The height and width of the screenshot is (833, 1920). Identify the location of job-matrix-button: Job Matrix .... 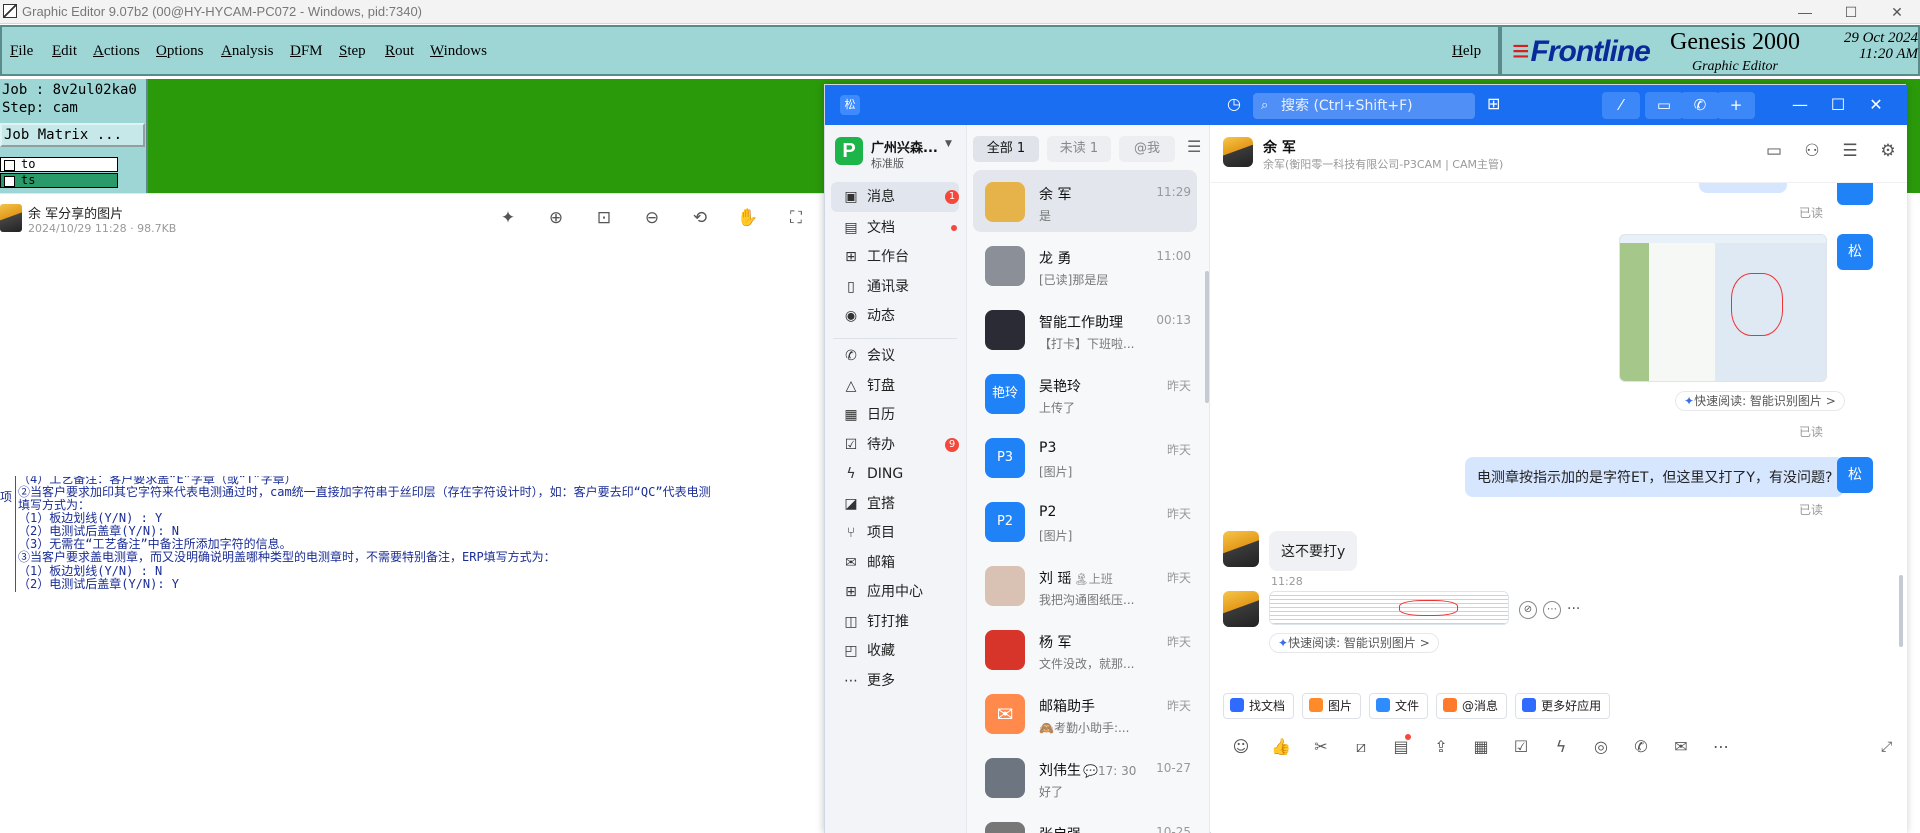
(72, 135).